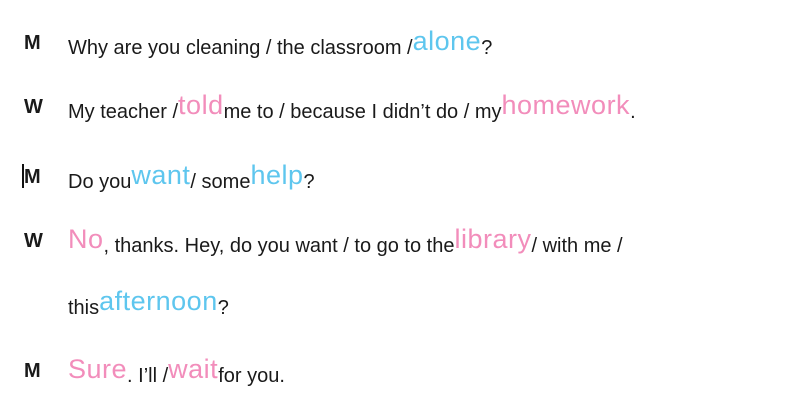 The height and width of the screenshot is (410, 800). I want to click on stressed-word: wait, so click(193, 369).